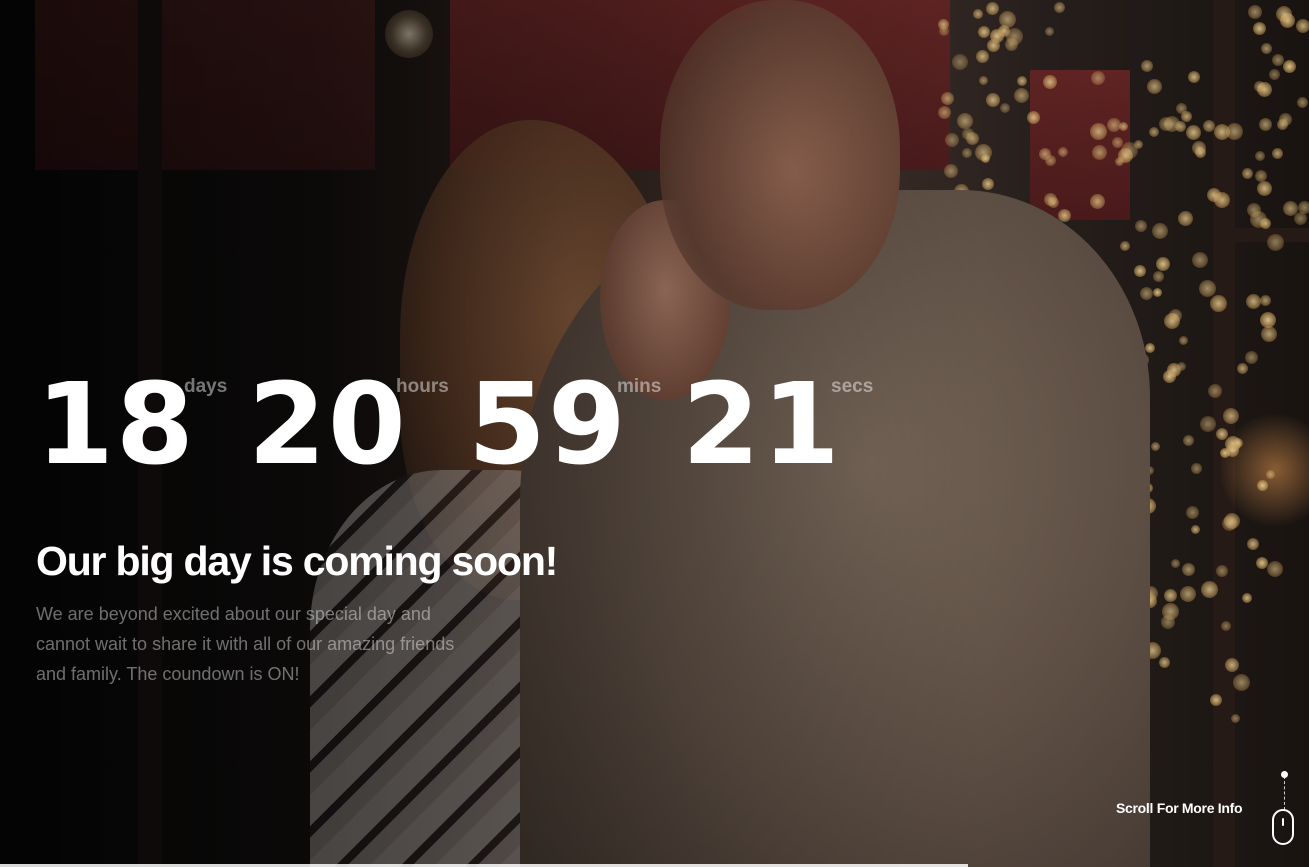  What do you see at coordinates (762, 425) in the screenshot?
I see `countdown-secs-value: 21` at bounding box center [762, 425].